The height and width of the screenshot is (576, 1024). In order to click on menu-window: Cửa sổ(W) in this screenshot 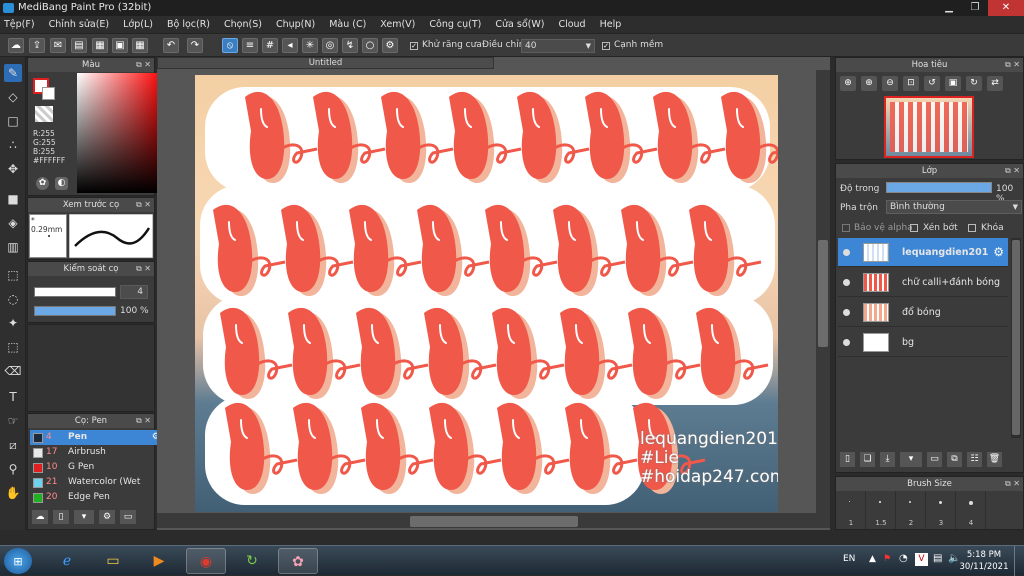, I will do `click(519, 24)`.